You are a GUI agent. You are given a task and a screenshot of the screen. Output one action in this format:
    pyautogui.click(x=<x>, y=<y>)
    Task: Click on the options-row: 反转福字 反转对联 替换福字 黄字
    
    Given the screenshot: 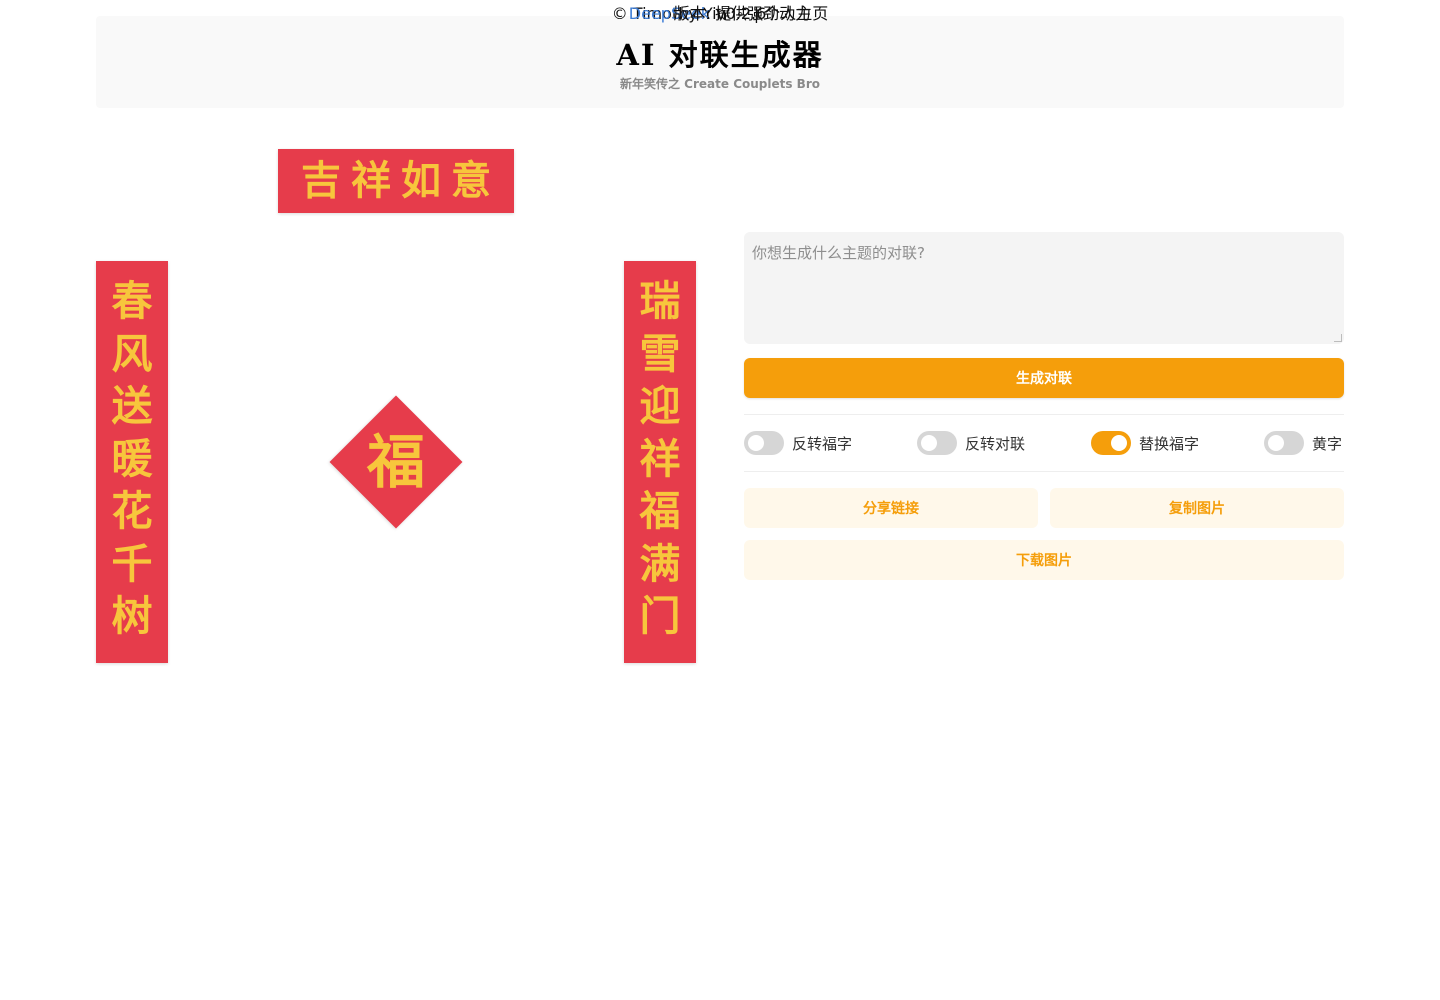 What is the action you would take?
    pyautogui.click(x=1044, y=443)
    